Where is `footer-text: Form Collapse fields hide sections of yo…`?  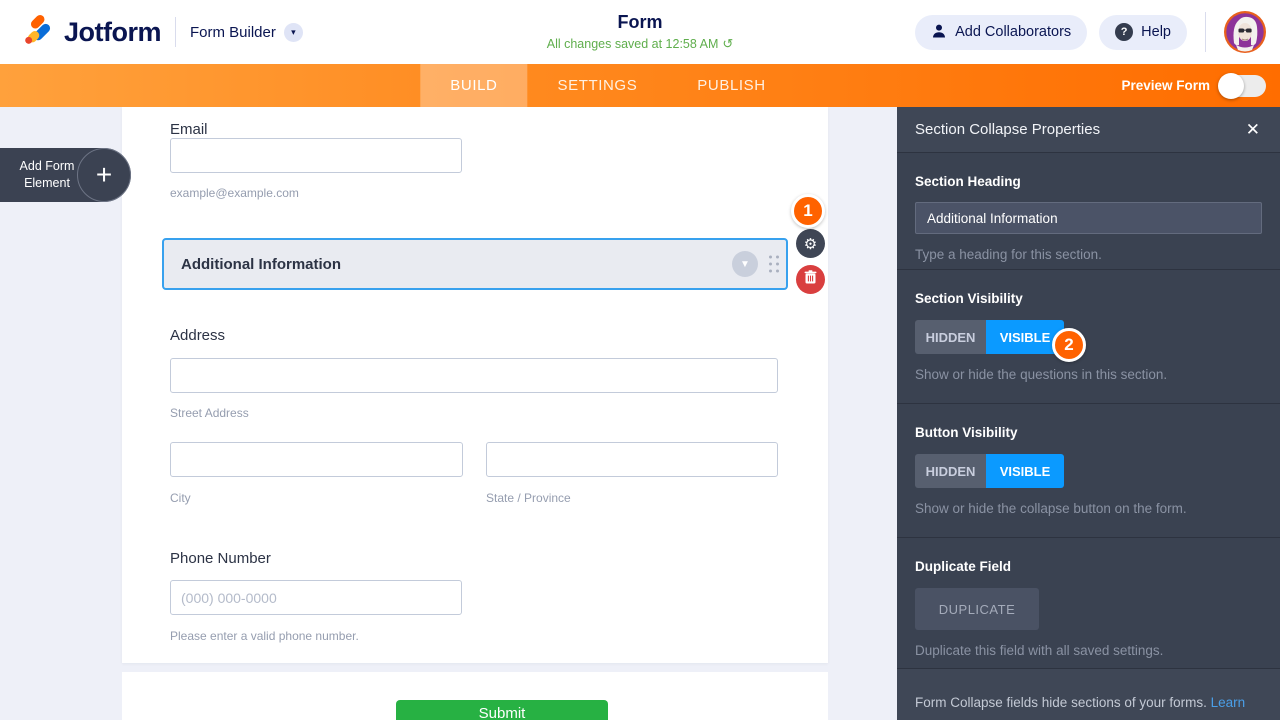 footer-text: Form Collapse fields hide sections of yo… is located at coordinates (1061, 702).